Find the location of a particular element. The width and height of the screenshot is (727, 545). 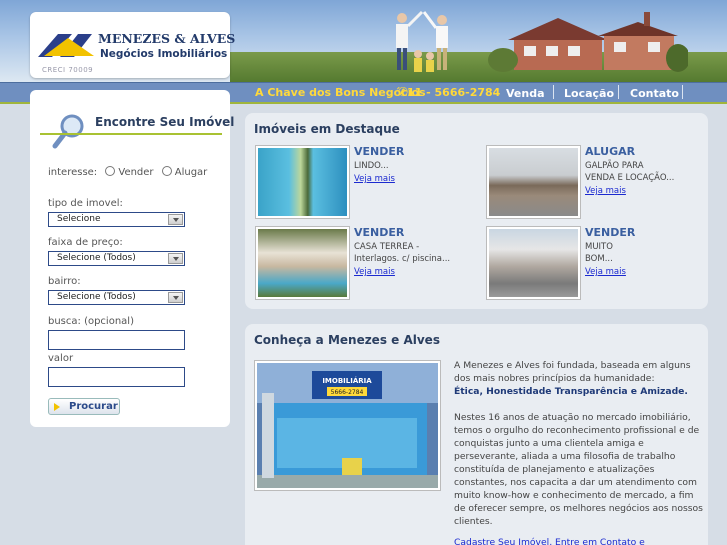

radio-vender is located at coordinates (110, 171).